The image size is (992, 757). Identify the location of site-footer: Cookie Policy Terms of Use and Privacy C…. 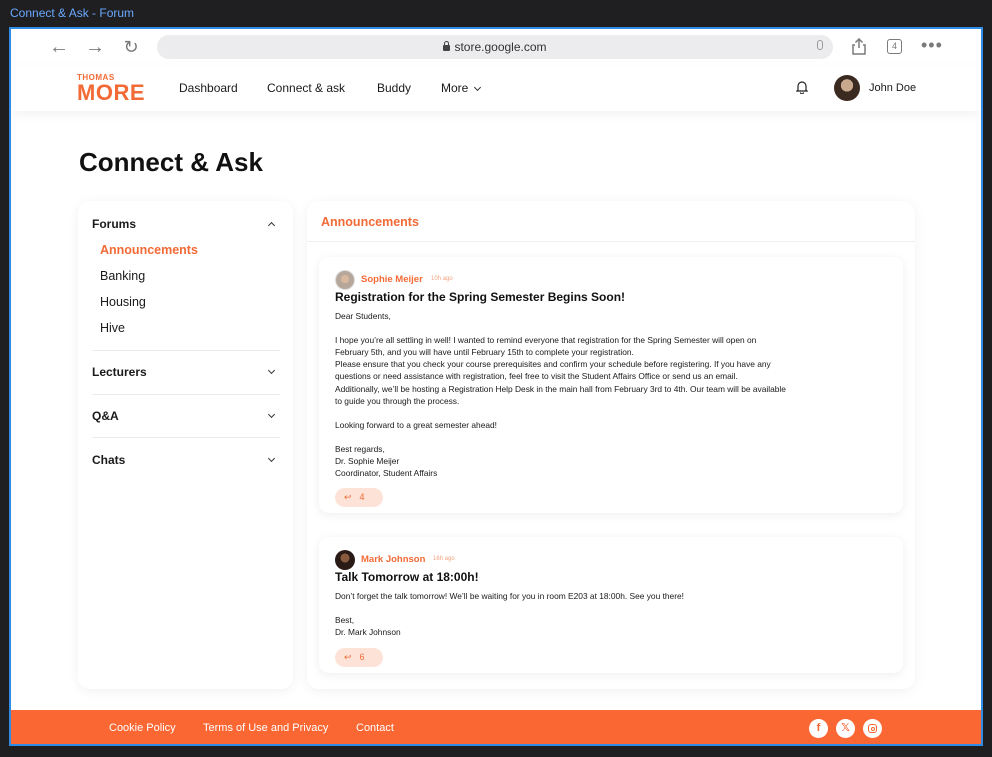
(496, 727).